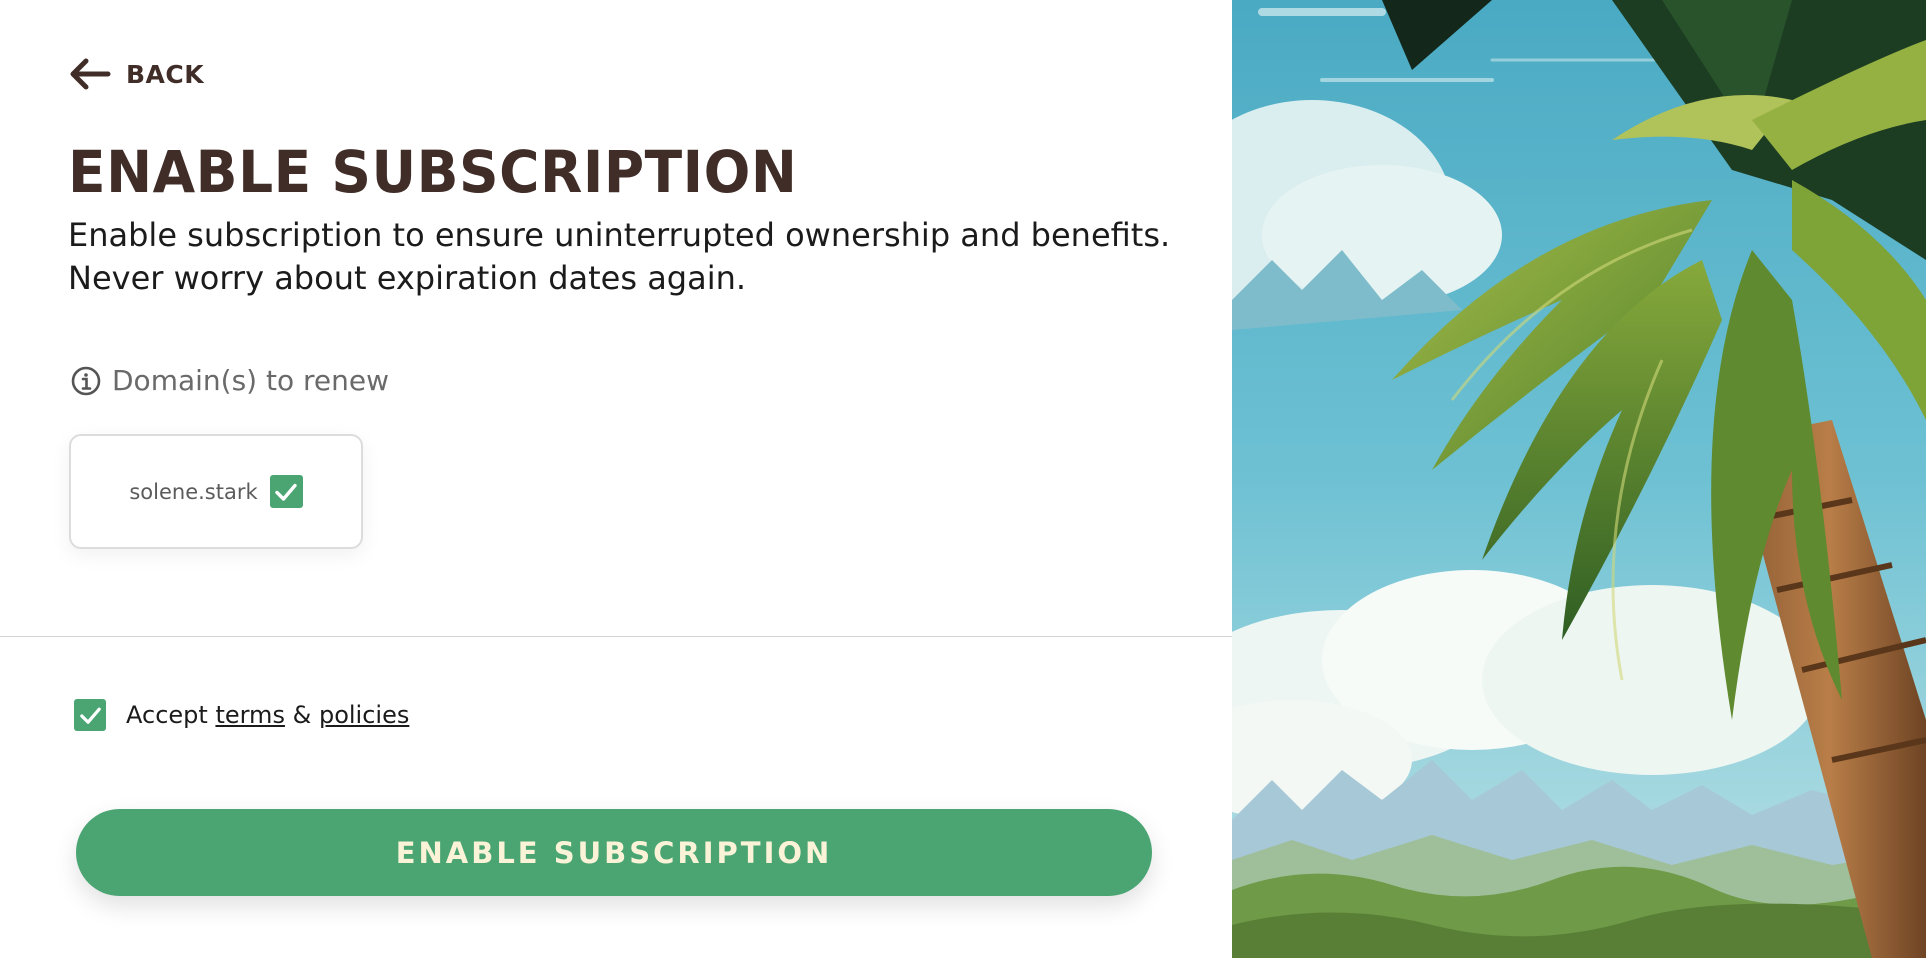 Image resolution: width=1926 pixels, height=958 pixels. Describe the element at coordinates (86, 380) in the screenshot. I see `info-circle-icon` at that location.